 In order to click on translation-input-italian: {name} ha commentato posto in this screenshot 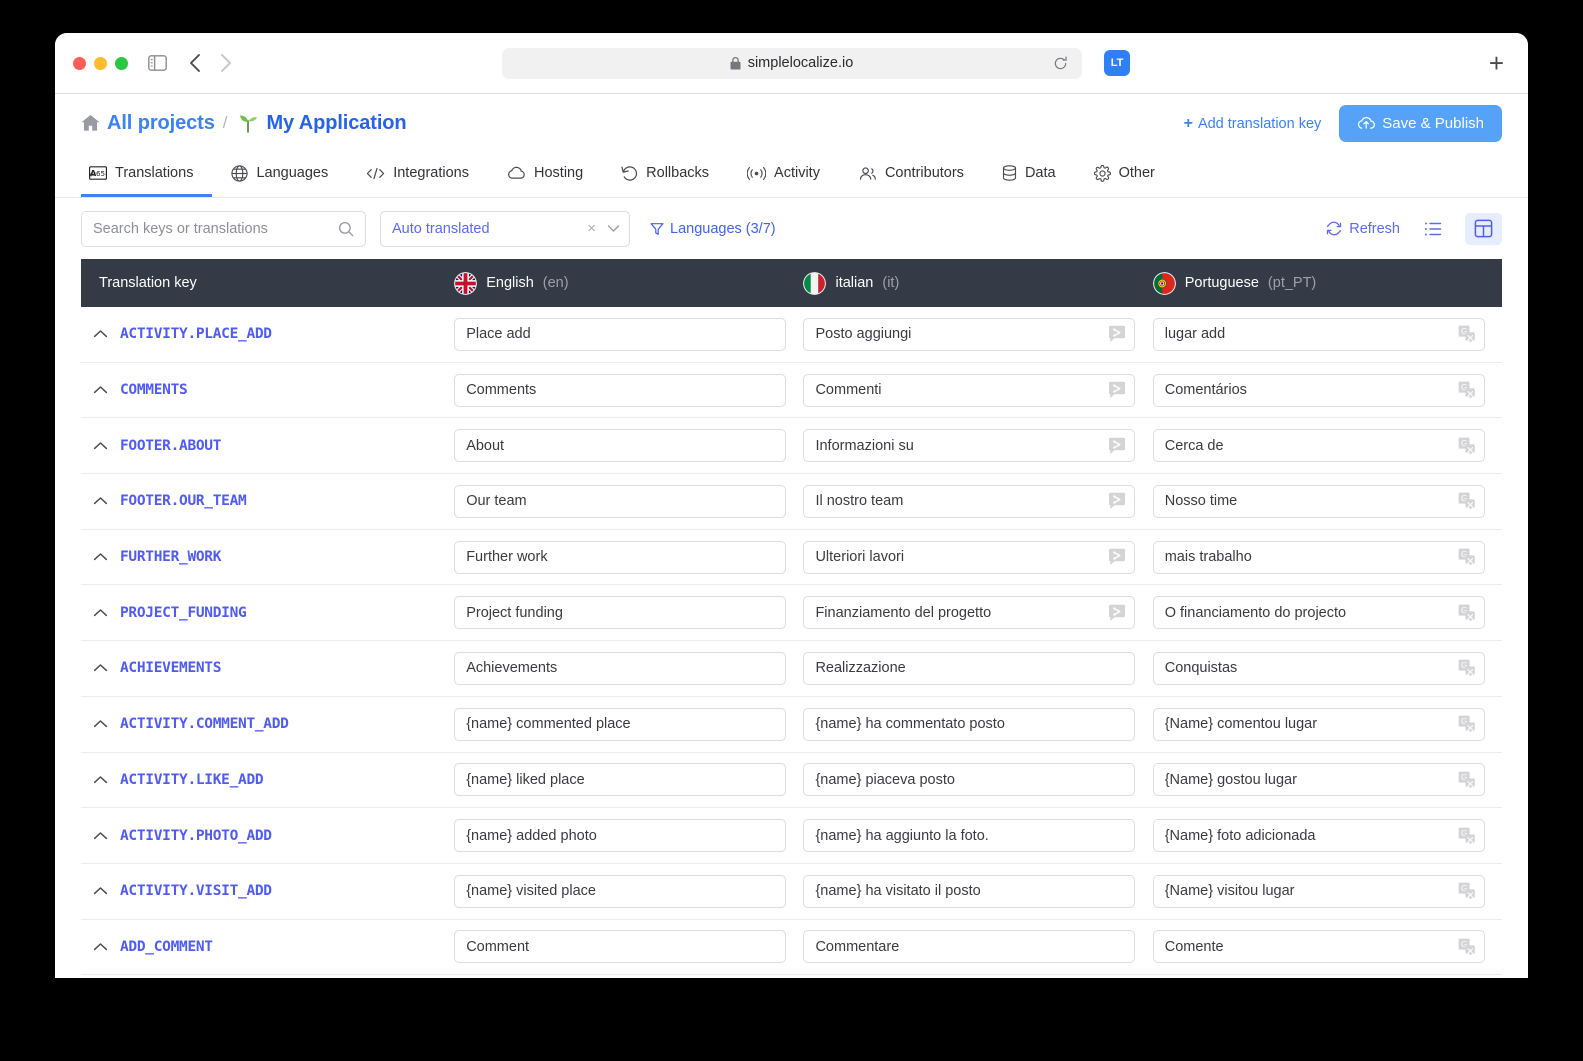, I will do `click(969, 724)`.